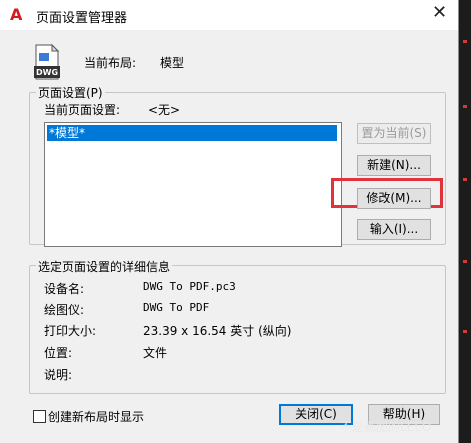 The width and height of the screenshot is (471, 443). I want to click on device-name-label: 设备名:, so click(64, 289).